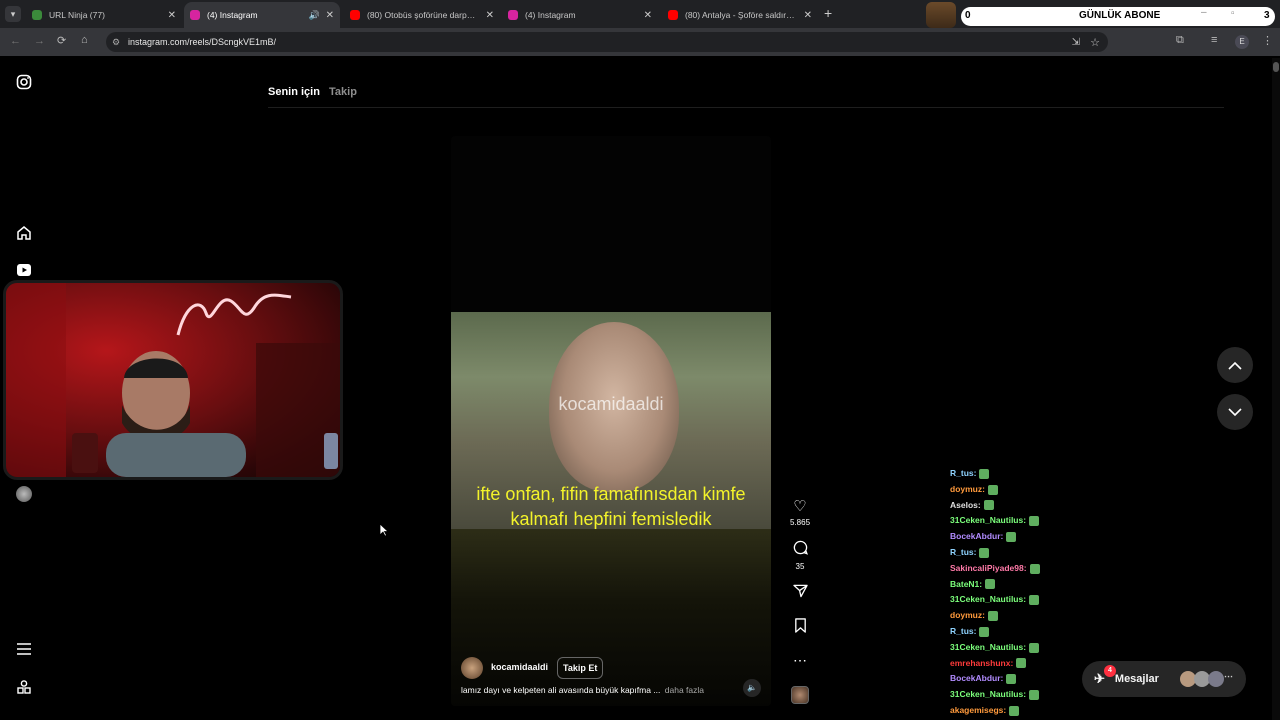  I want to click on heart-icon: ♡, so click(800, 506).